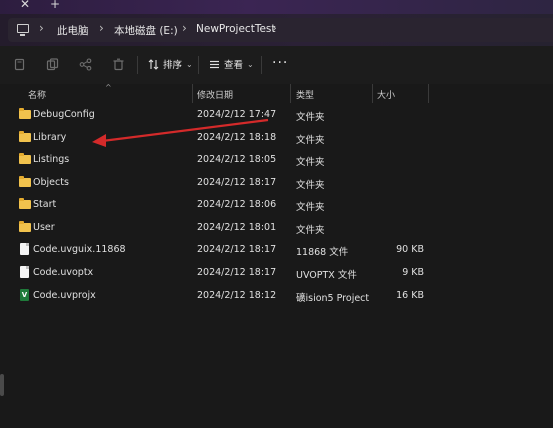  What do you see at coordinates (19, 64) in the screenshot?
I see `cut-icon` at bounding box center [19, 64].